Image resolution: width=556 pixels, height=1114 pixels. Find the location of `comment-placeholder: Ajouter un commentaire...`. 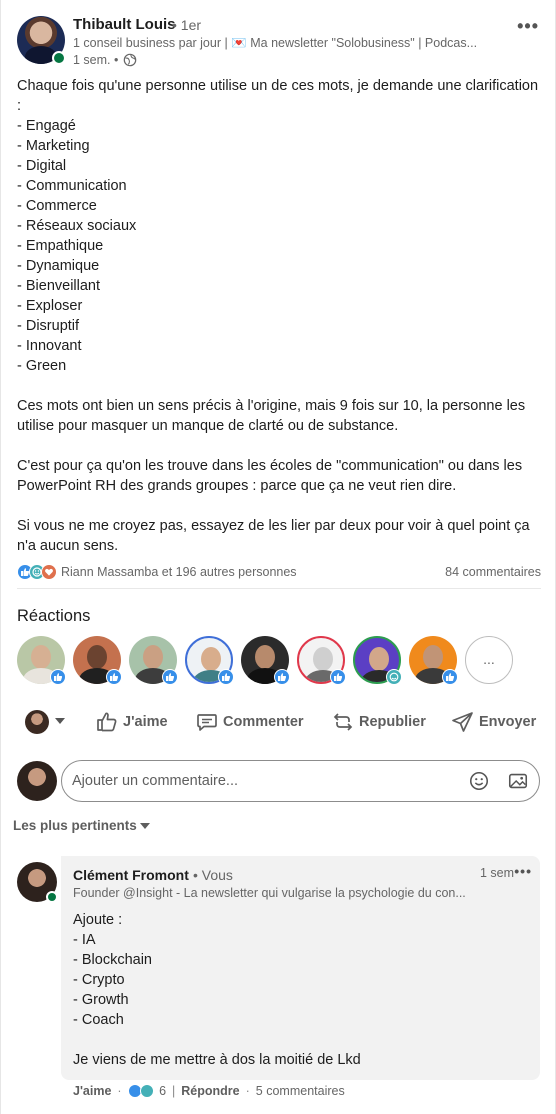

comment-placeholder: Ajouter un commentaire... is located at coordinates (155, 781).